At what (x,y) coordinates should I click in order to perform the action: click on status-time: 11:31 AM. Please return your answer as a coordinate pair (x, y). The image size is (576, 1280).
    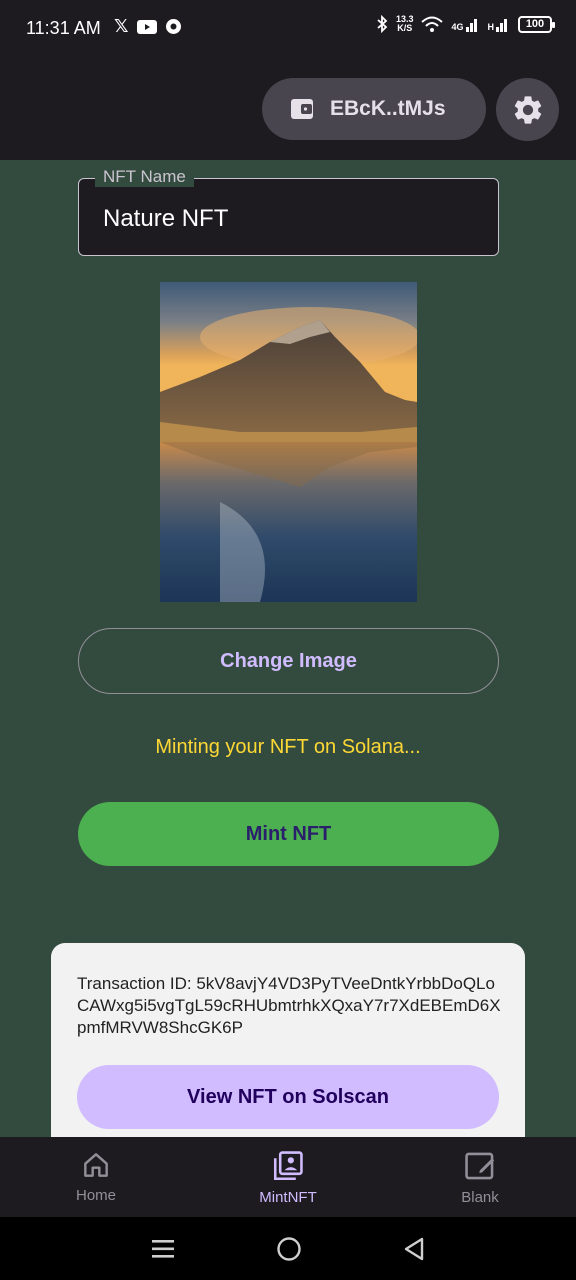
    Looking at the image, I should click on (63, 28).